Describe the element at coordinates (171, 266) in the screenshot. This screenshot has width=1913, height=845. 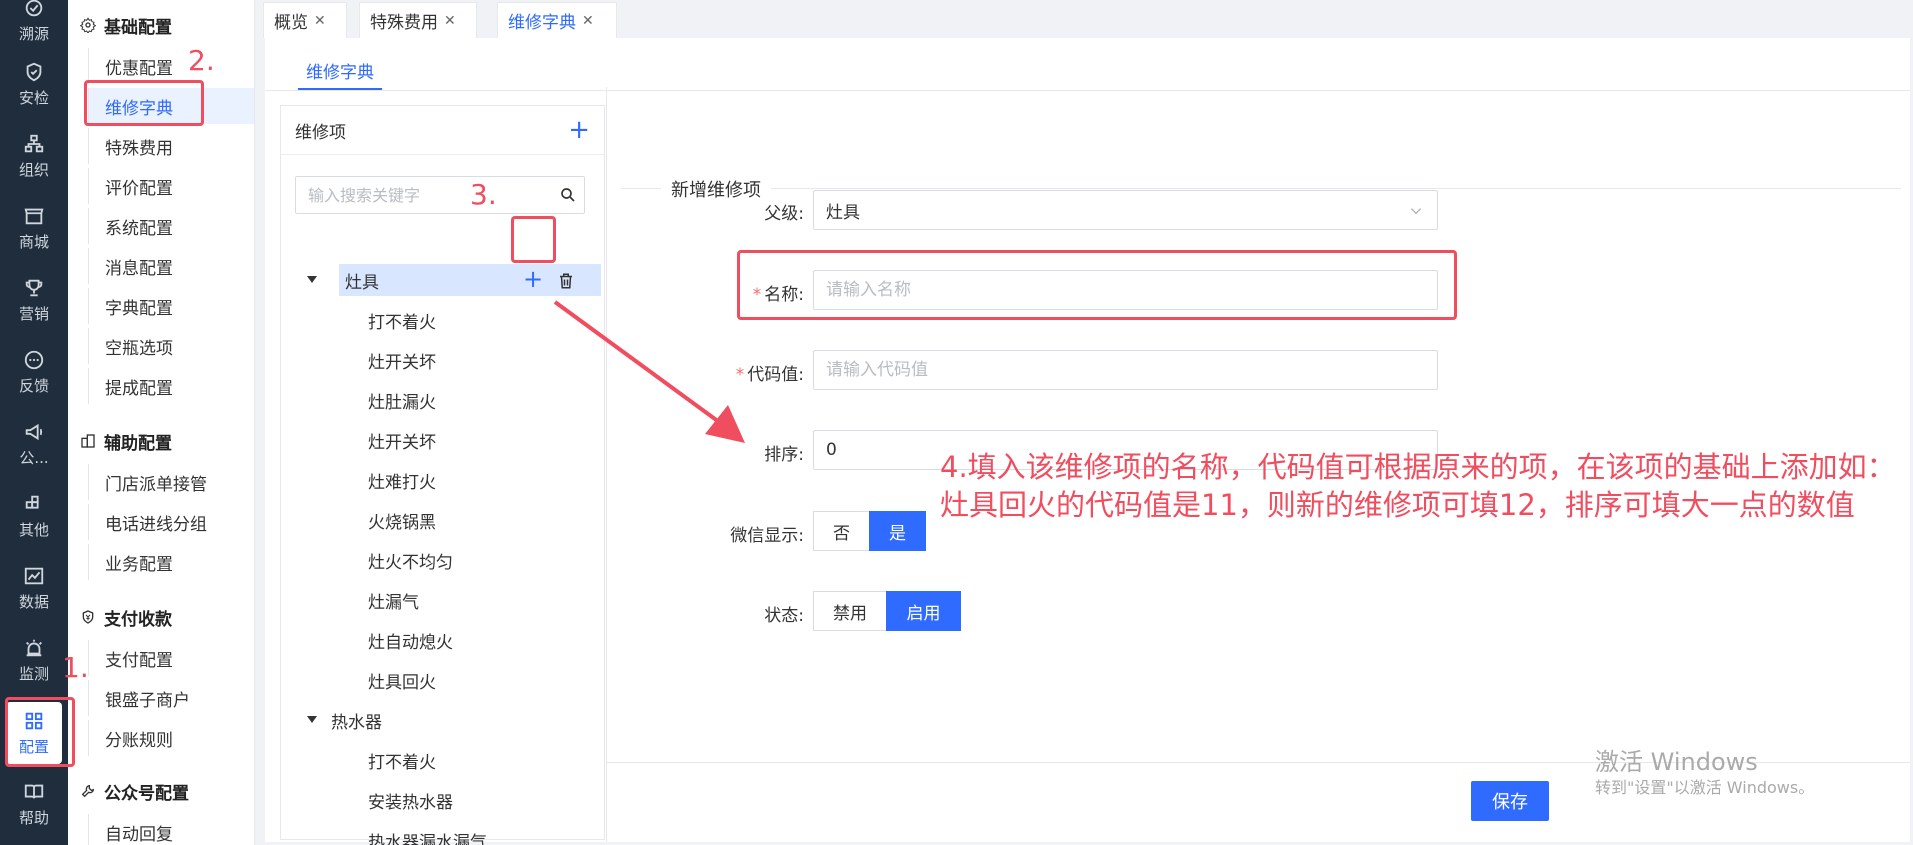
I see `menu-item-message: 消息配置` at that location.